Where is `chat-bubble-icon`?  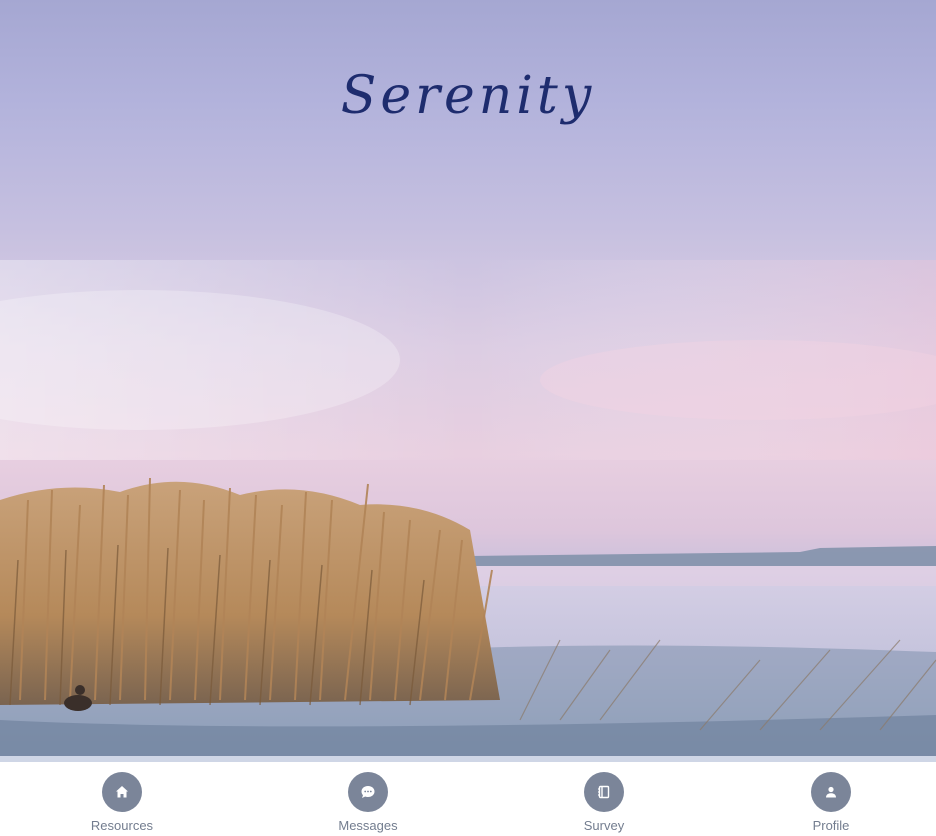
chat-bubble-icon is located at coordinates (368, 792).